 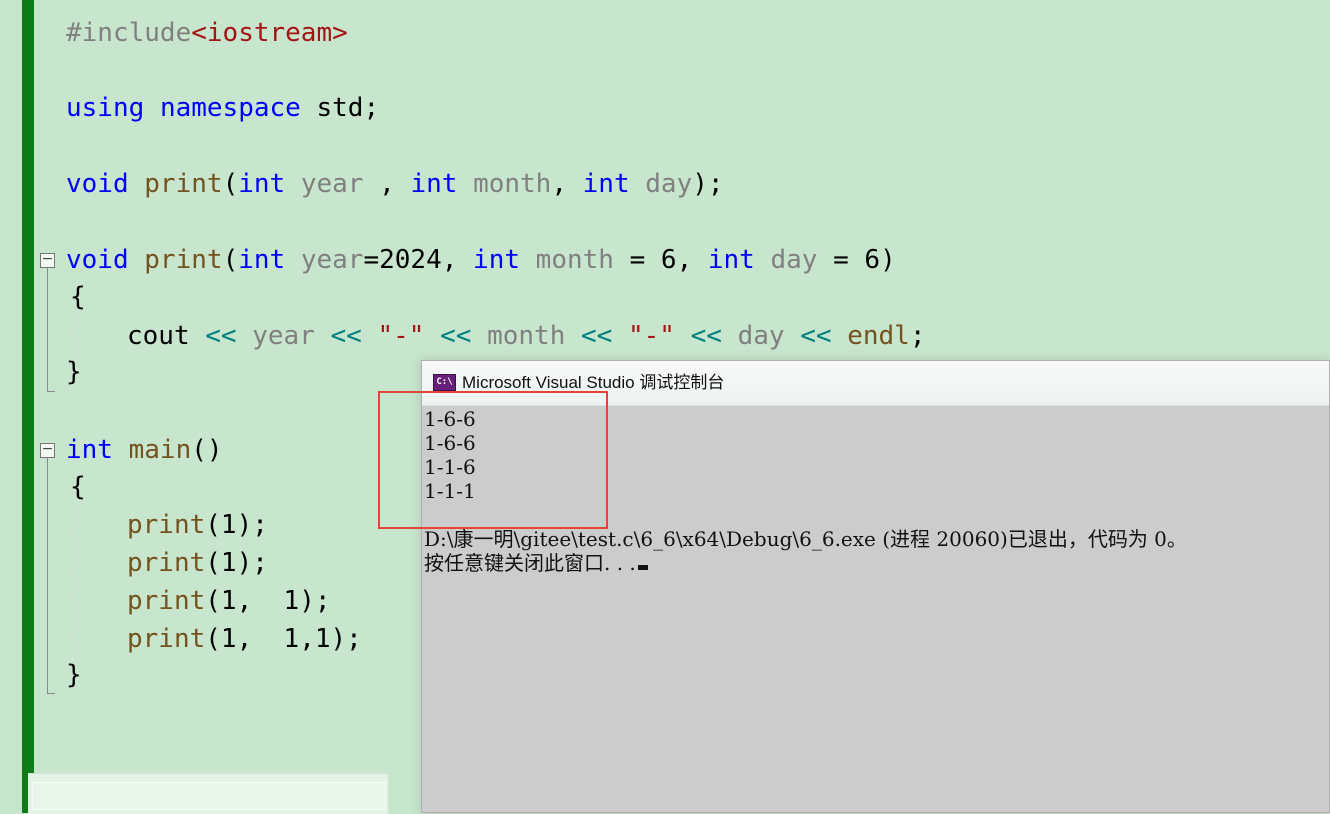 What do you see at coordinates (444, 382) in the screenshot?
I see `console-app-icon: C:\` at bounding box center [444, 382].